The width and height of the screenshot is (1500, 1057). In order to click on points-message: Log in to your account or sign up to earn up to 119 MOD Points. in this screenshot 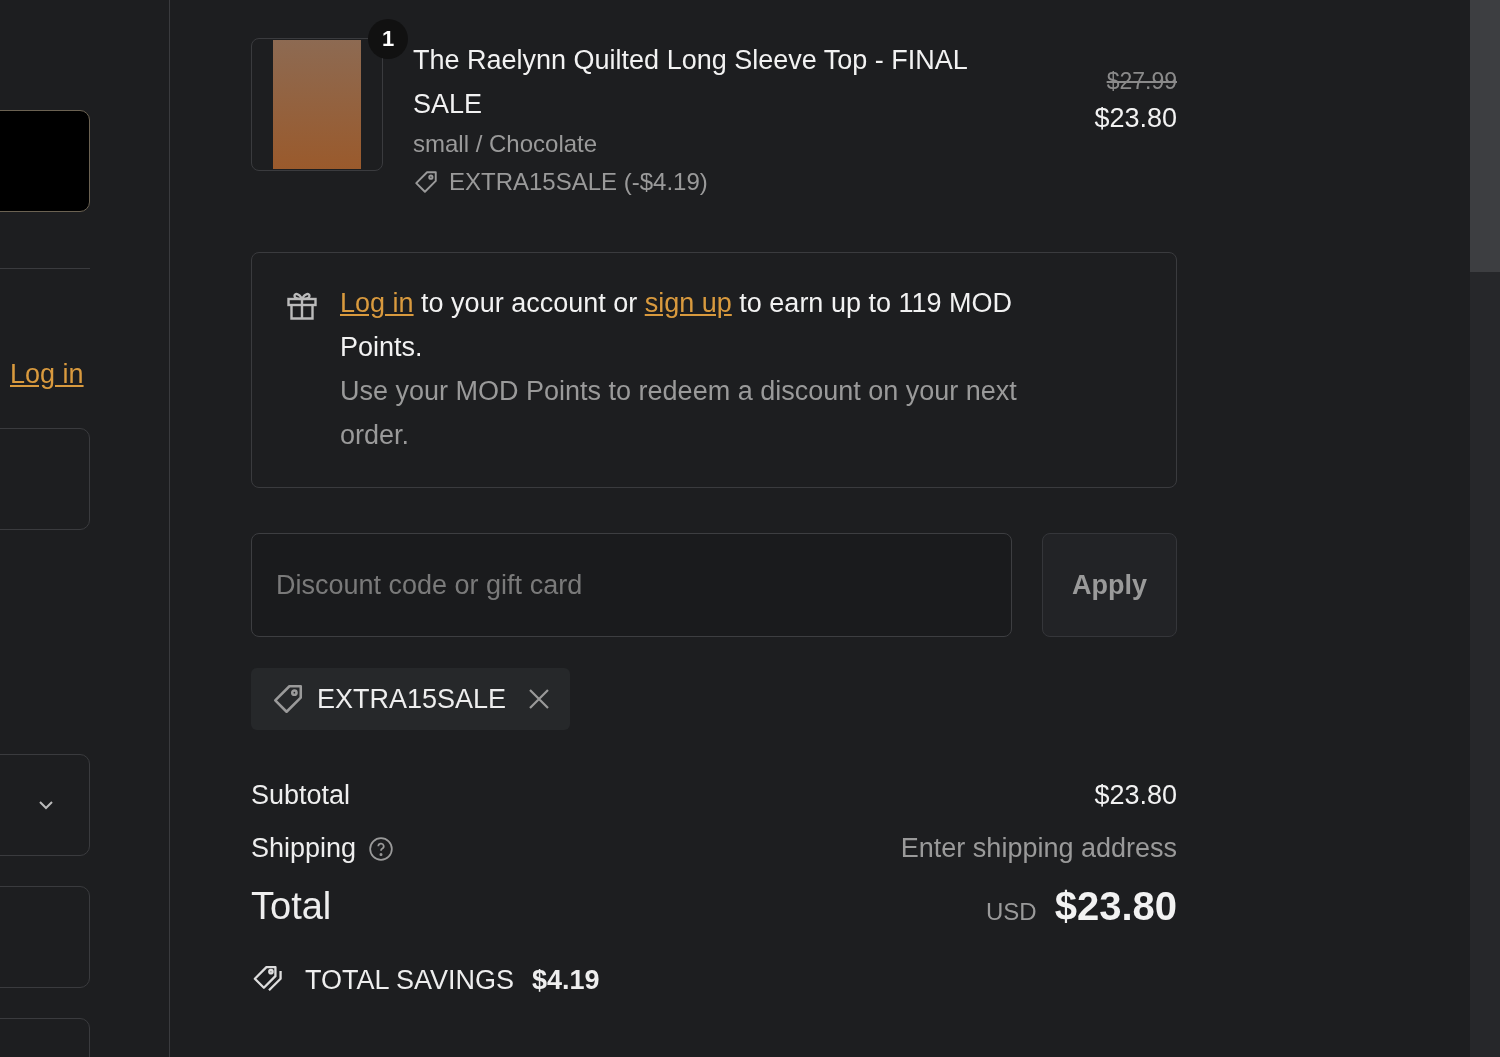, I will do `click(676, 325)`.